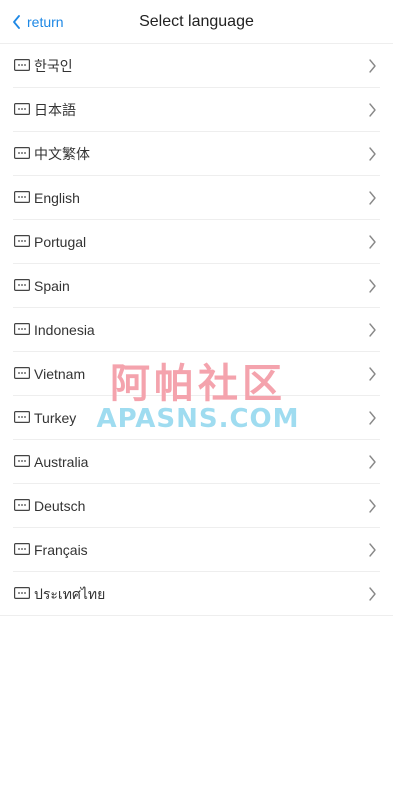 Image resolution: width=393 pixels, height=798 pixels. I want to click on language-item: Vietnam, so click(196, 374).